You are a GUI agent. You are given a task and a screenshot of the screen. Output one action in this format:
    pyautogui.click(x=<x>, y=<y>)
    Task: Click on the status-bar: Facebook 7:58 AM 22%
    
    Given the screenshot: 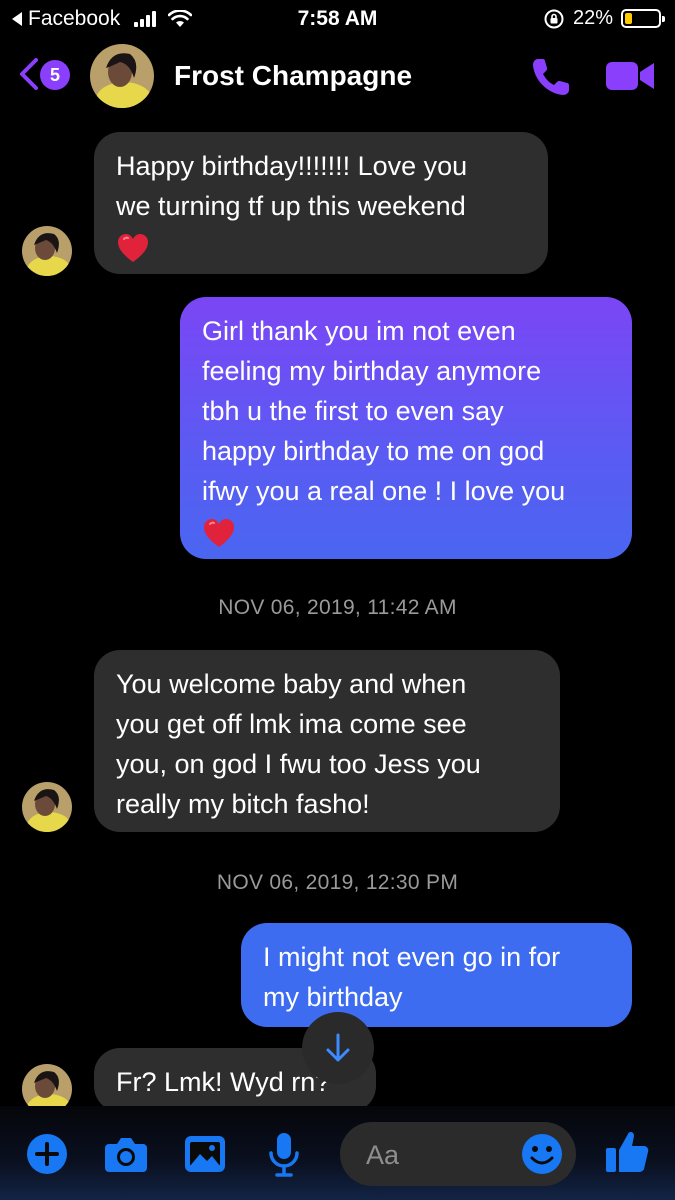 What is the action you would take?
    pyautogui.click(x=337, y=20)
    